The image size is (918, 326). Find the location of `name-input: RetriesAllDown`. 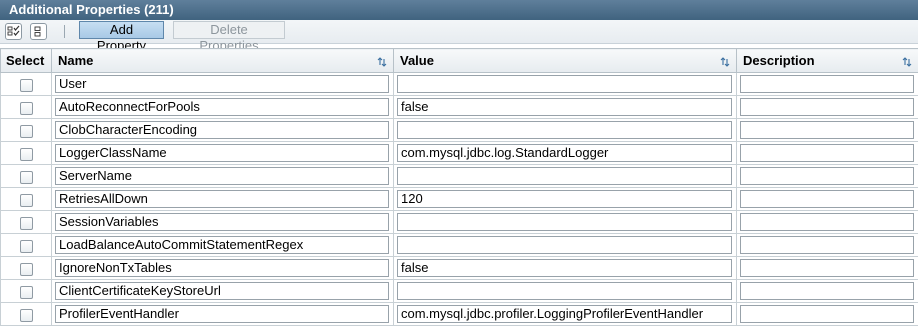

name-input: RetriesAllDown is located at coordinates (222, 199).